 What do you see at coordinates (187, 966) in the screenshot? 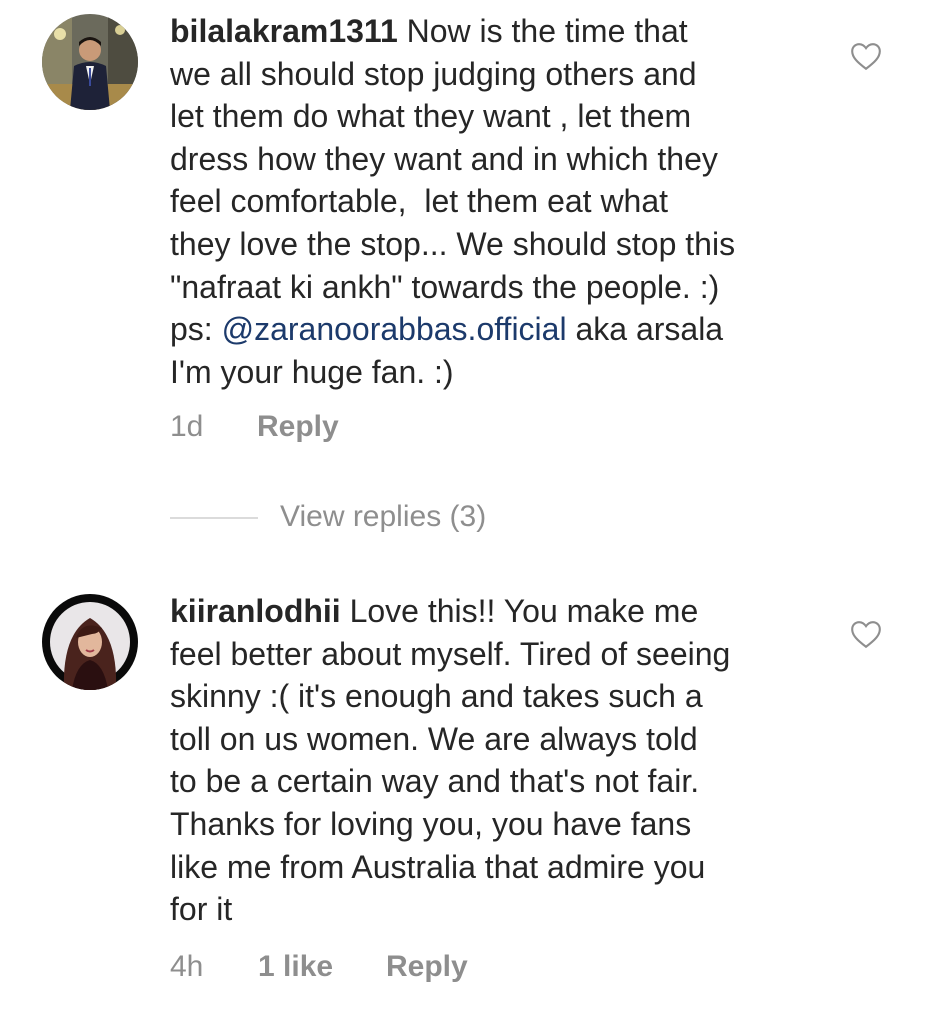
I see `comment-2-time: 4h` at bounding box center [187, 966].